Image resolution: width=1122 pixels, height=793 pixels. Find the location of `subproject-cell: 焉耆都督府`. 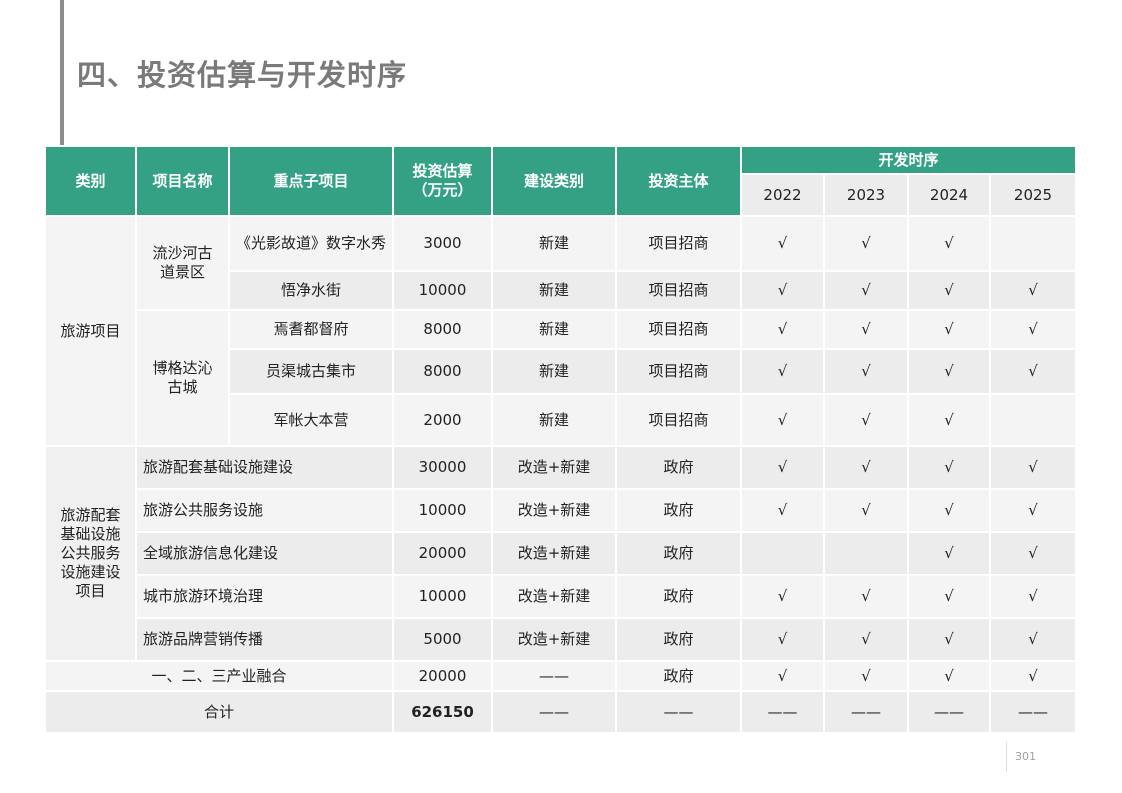

subproject-cell: 焉耆都督府 is located at coordinates (311, 329).